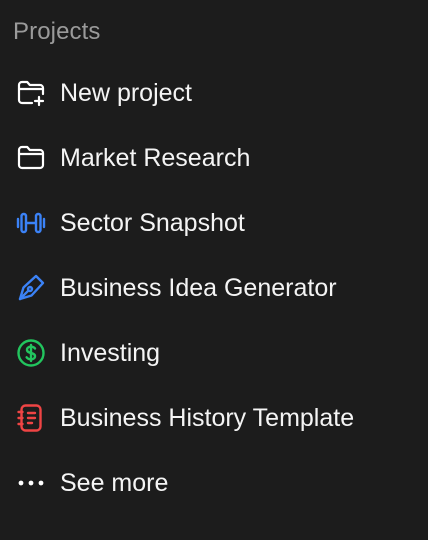  Describe the element at coordinates (57, 31) in the screenshot. I see `section-title-projects: Projects` at that location.